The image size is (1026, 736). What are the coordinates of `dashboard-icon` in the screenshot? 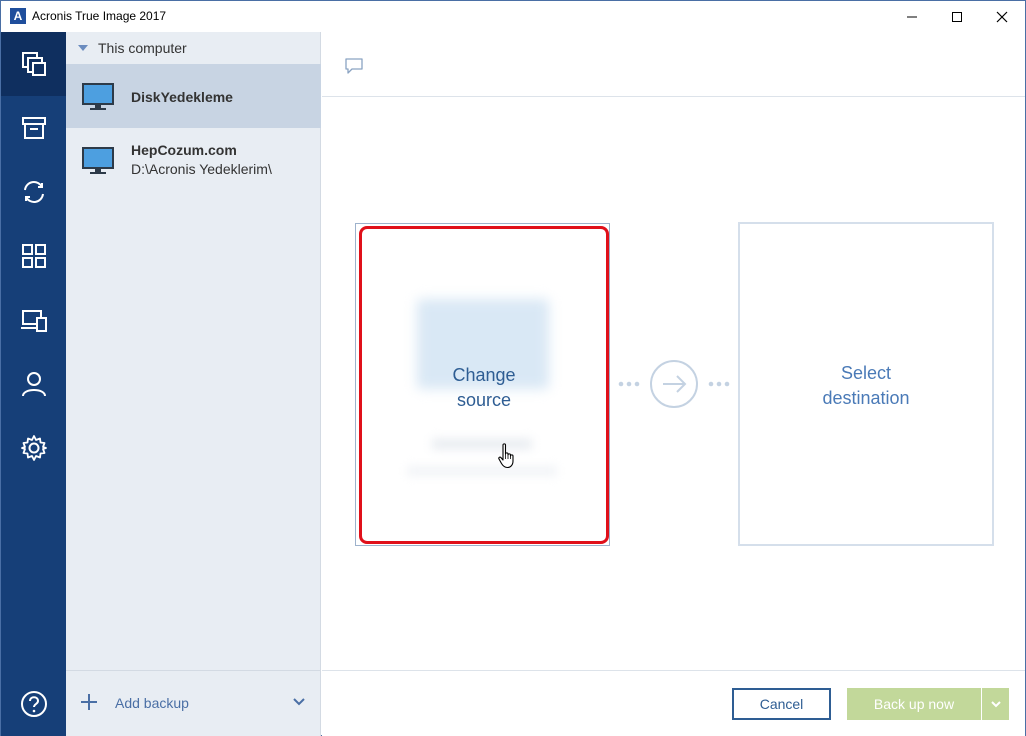 It's located at (33, 256).